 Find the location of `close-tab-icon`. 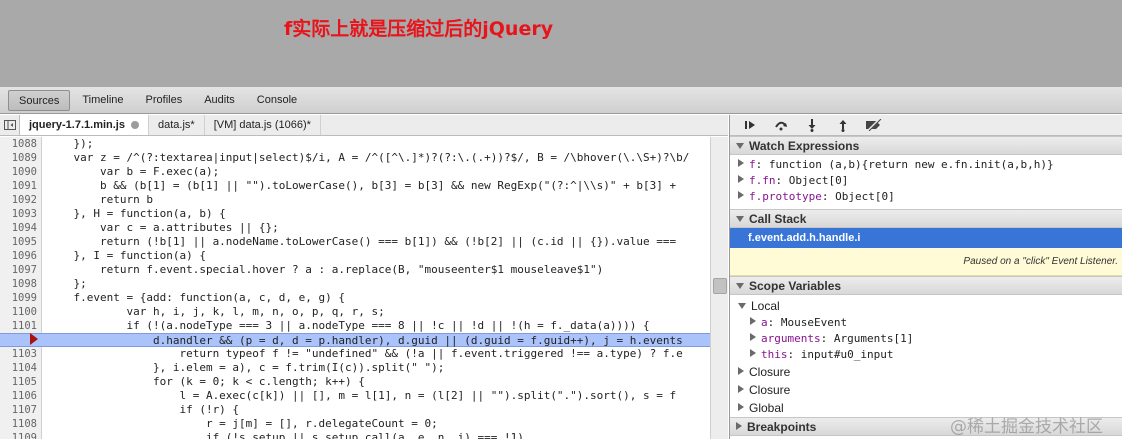

close-tab-icon is located at coordinates (134, 125).